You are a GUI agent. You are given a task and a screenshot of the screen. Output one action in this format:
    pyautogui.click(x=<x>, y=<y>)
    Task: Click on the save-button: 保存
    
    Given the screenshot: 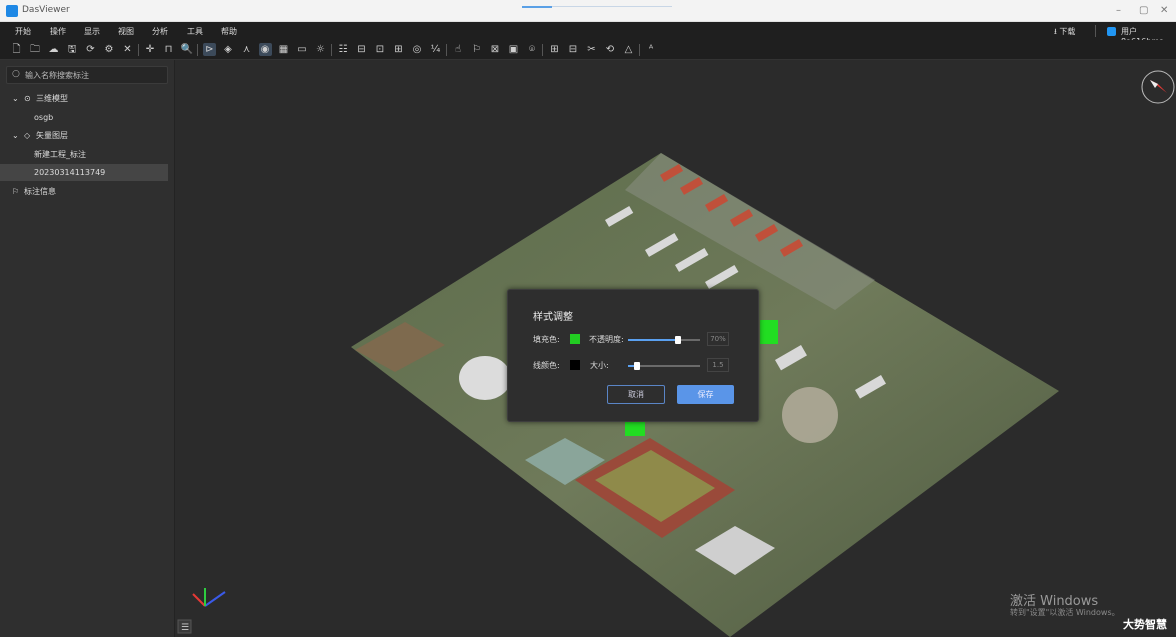 What is the action you would take?
    pyautogui.click(x=705, y=394)
    